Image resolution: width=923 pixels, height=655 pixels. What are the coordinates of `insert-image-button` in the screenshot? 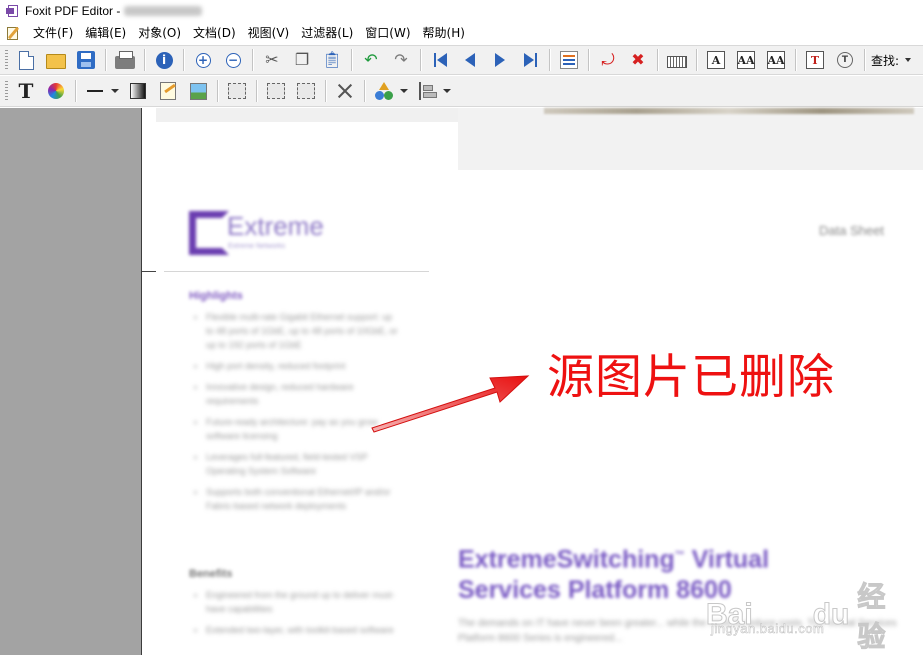 It's located at (198, 91).